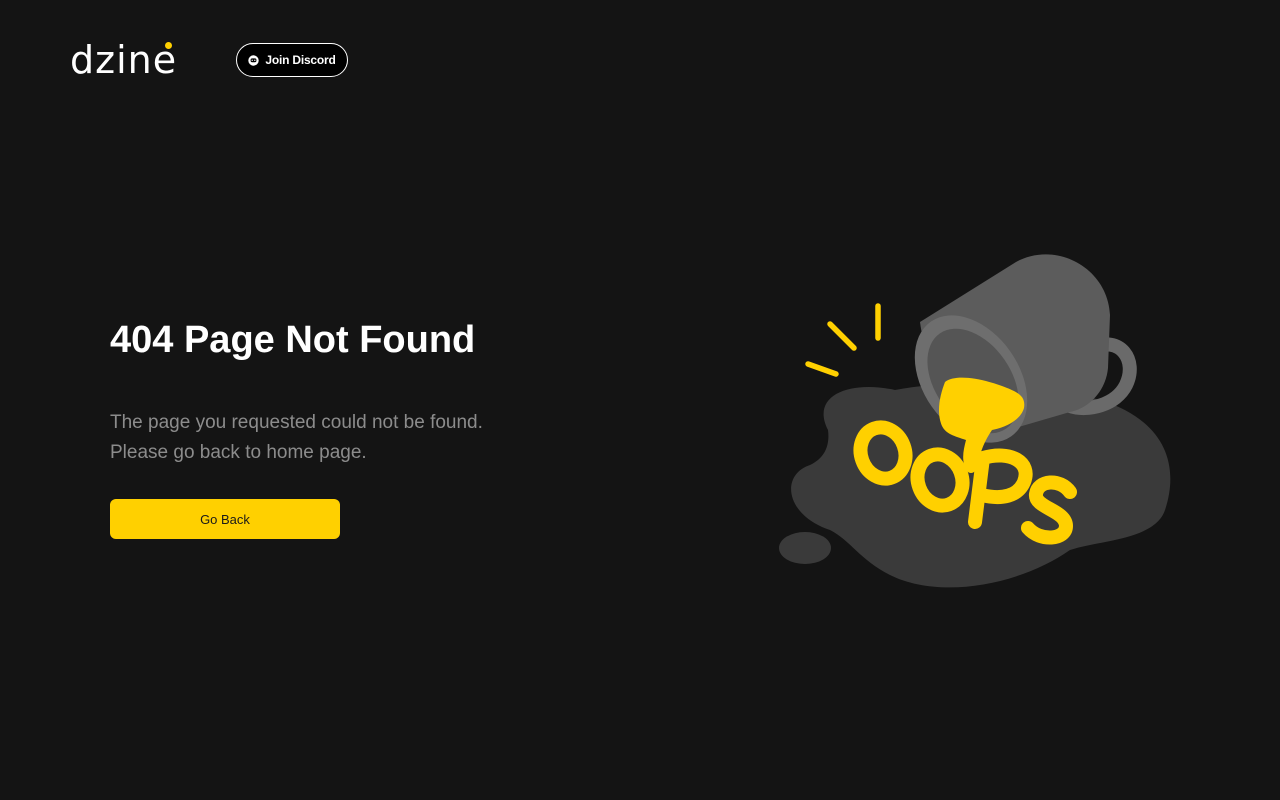 The image size is (1280, 800). I want to click on logo-accent-dot, so click(168, 45).